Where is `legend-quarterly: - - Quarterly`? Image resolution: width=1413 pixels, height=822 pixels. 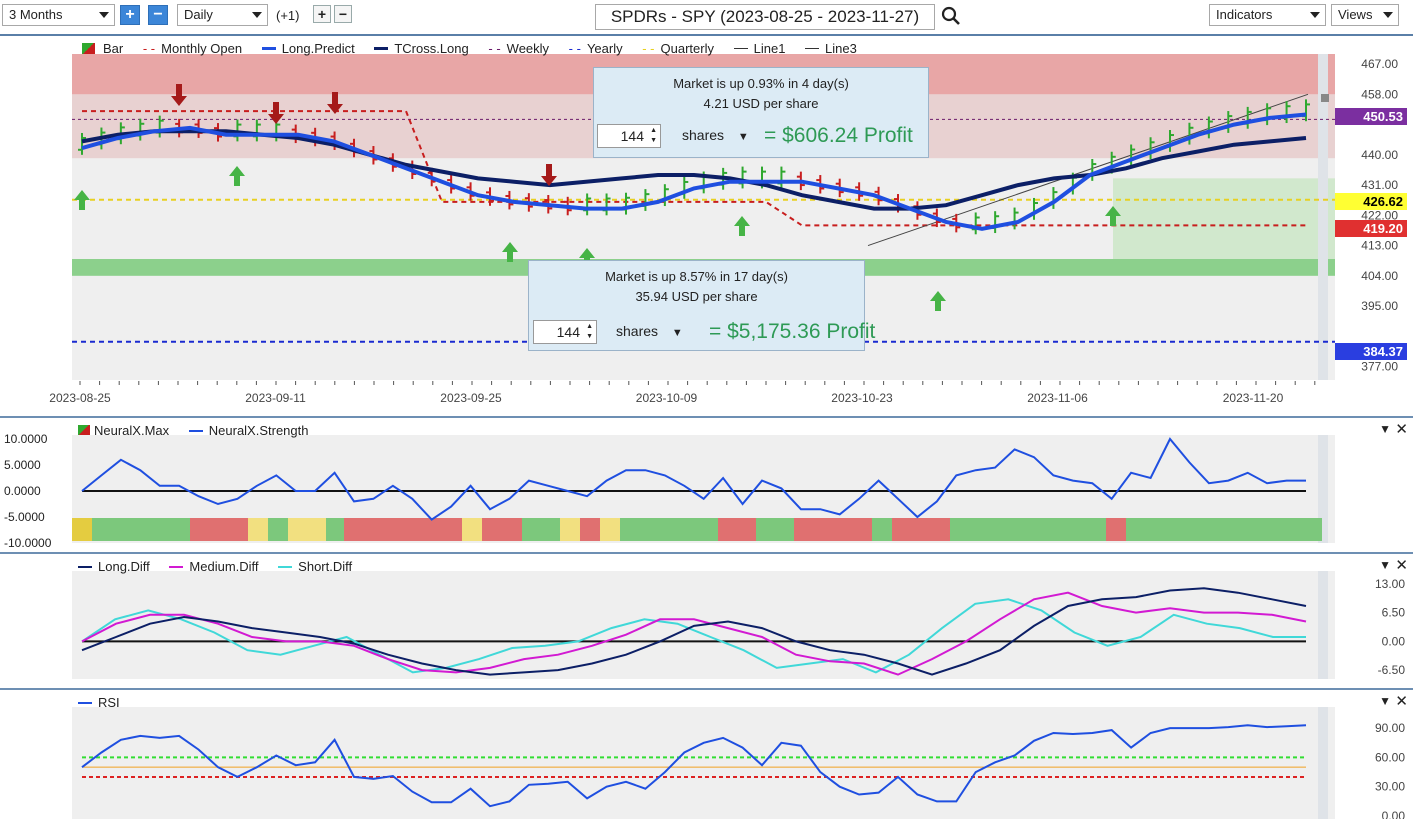 legend-quarterly: - - Quarterly is located at coordinates (678, 48).